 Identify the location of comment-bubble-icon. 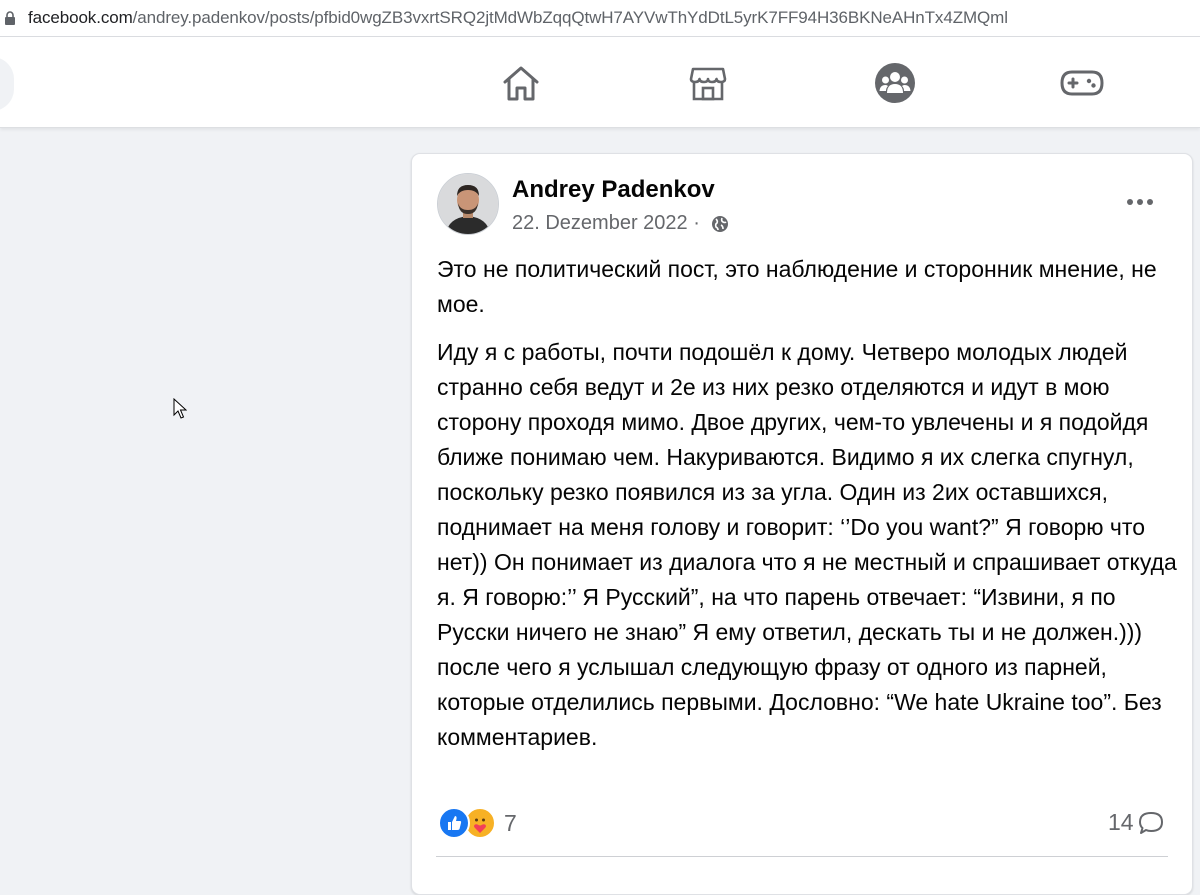
(1150, 822).